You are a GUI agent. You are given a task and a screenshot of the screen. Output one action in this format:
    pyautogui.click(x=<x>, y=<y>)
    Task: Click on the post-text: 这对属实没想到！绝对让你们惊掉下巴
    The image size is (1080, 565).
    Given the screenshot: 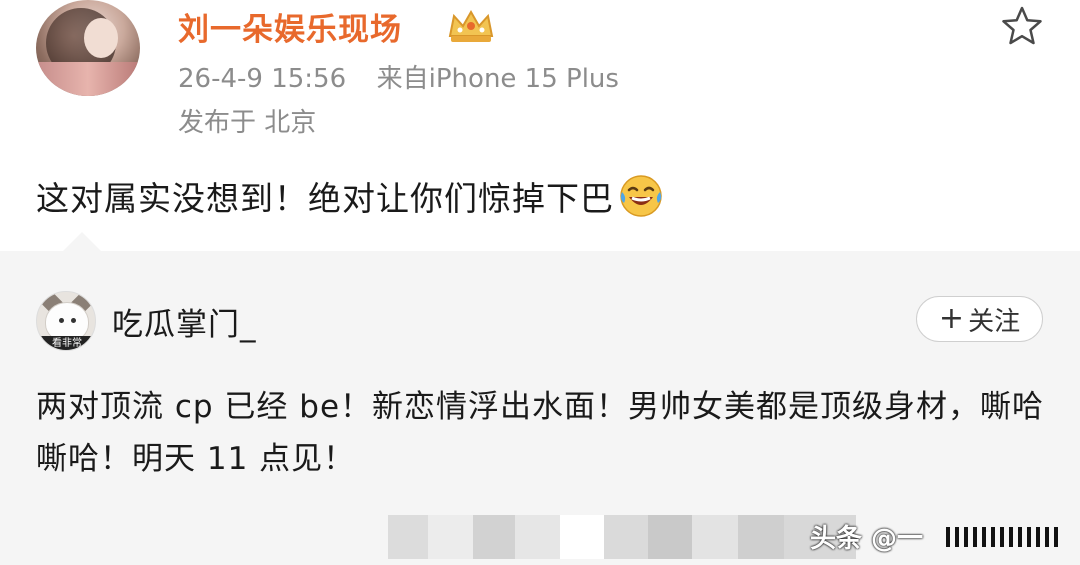 What is the action you would take?
    pyautogui.click(x=325, y=198)
    